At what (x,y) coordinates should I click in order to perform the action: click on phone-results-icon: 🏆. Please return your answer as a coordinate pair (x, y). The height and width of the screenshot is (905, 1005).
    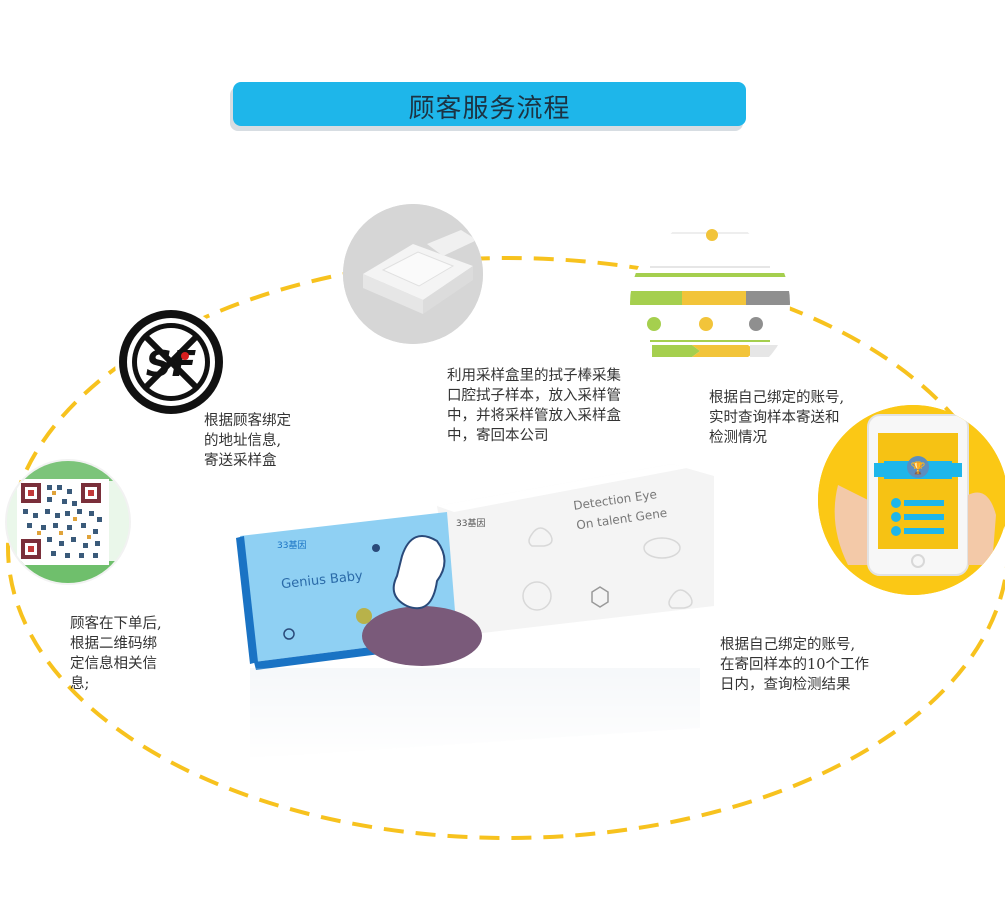
    Looking at the image, I should click on (911, 500).